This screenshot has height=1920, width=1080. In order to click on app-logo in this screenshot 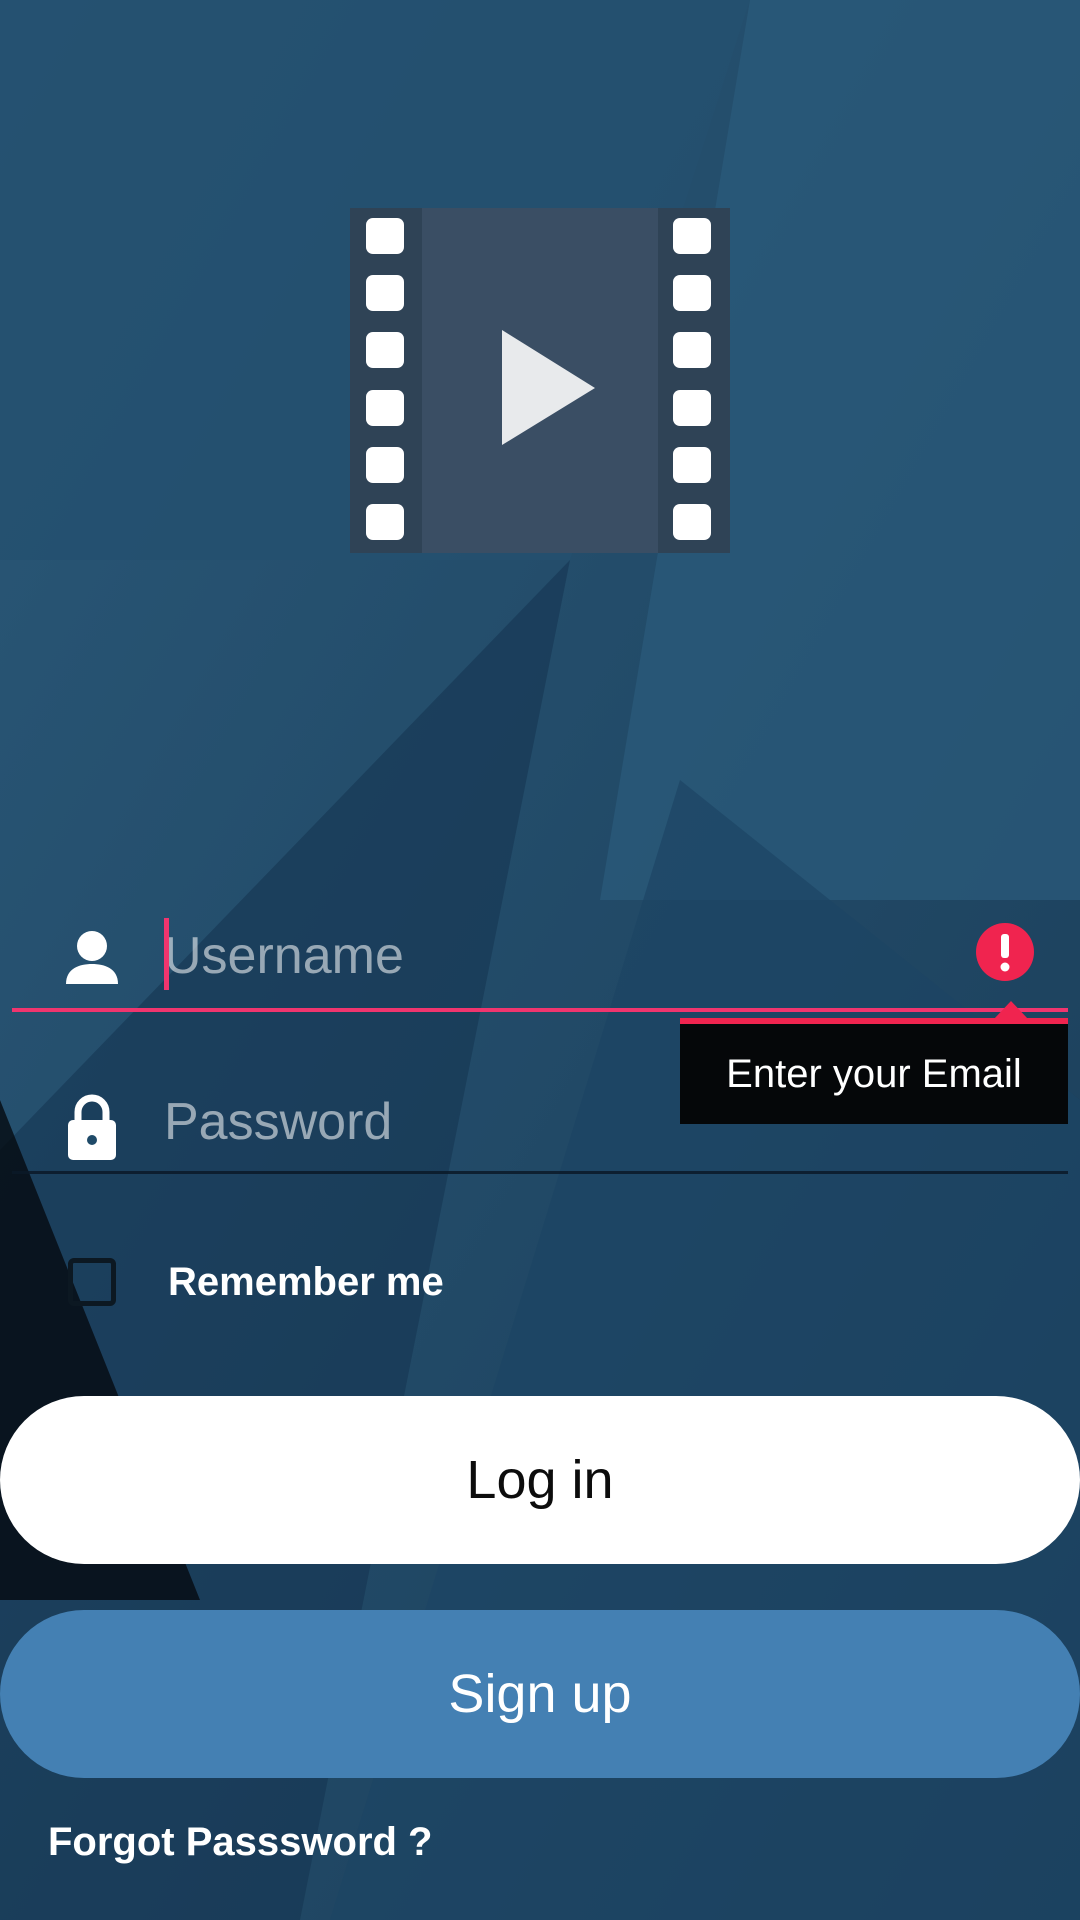, I will do `click(540, 380)`.